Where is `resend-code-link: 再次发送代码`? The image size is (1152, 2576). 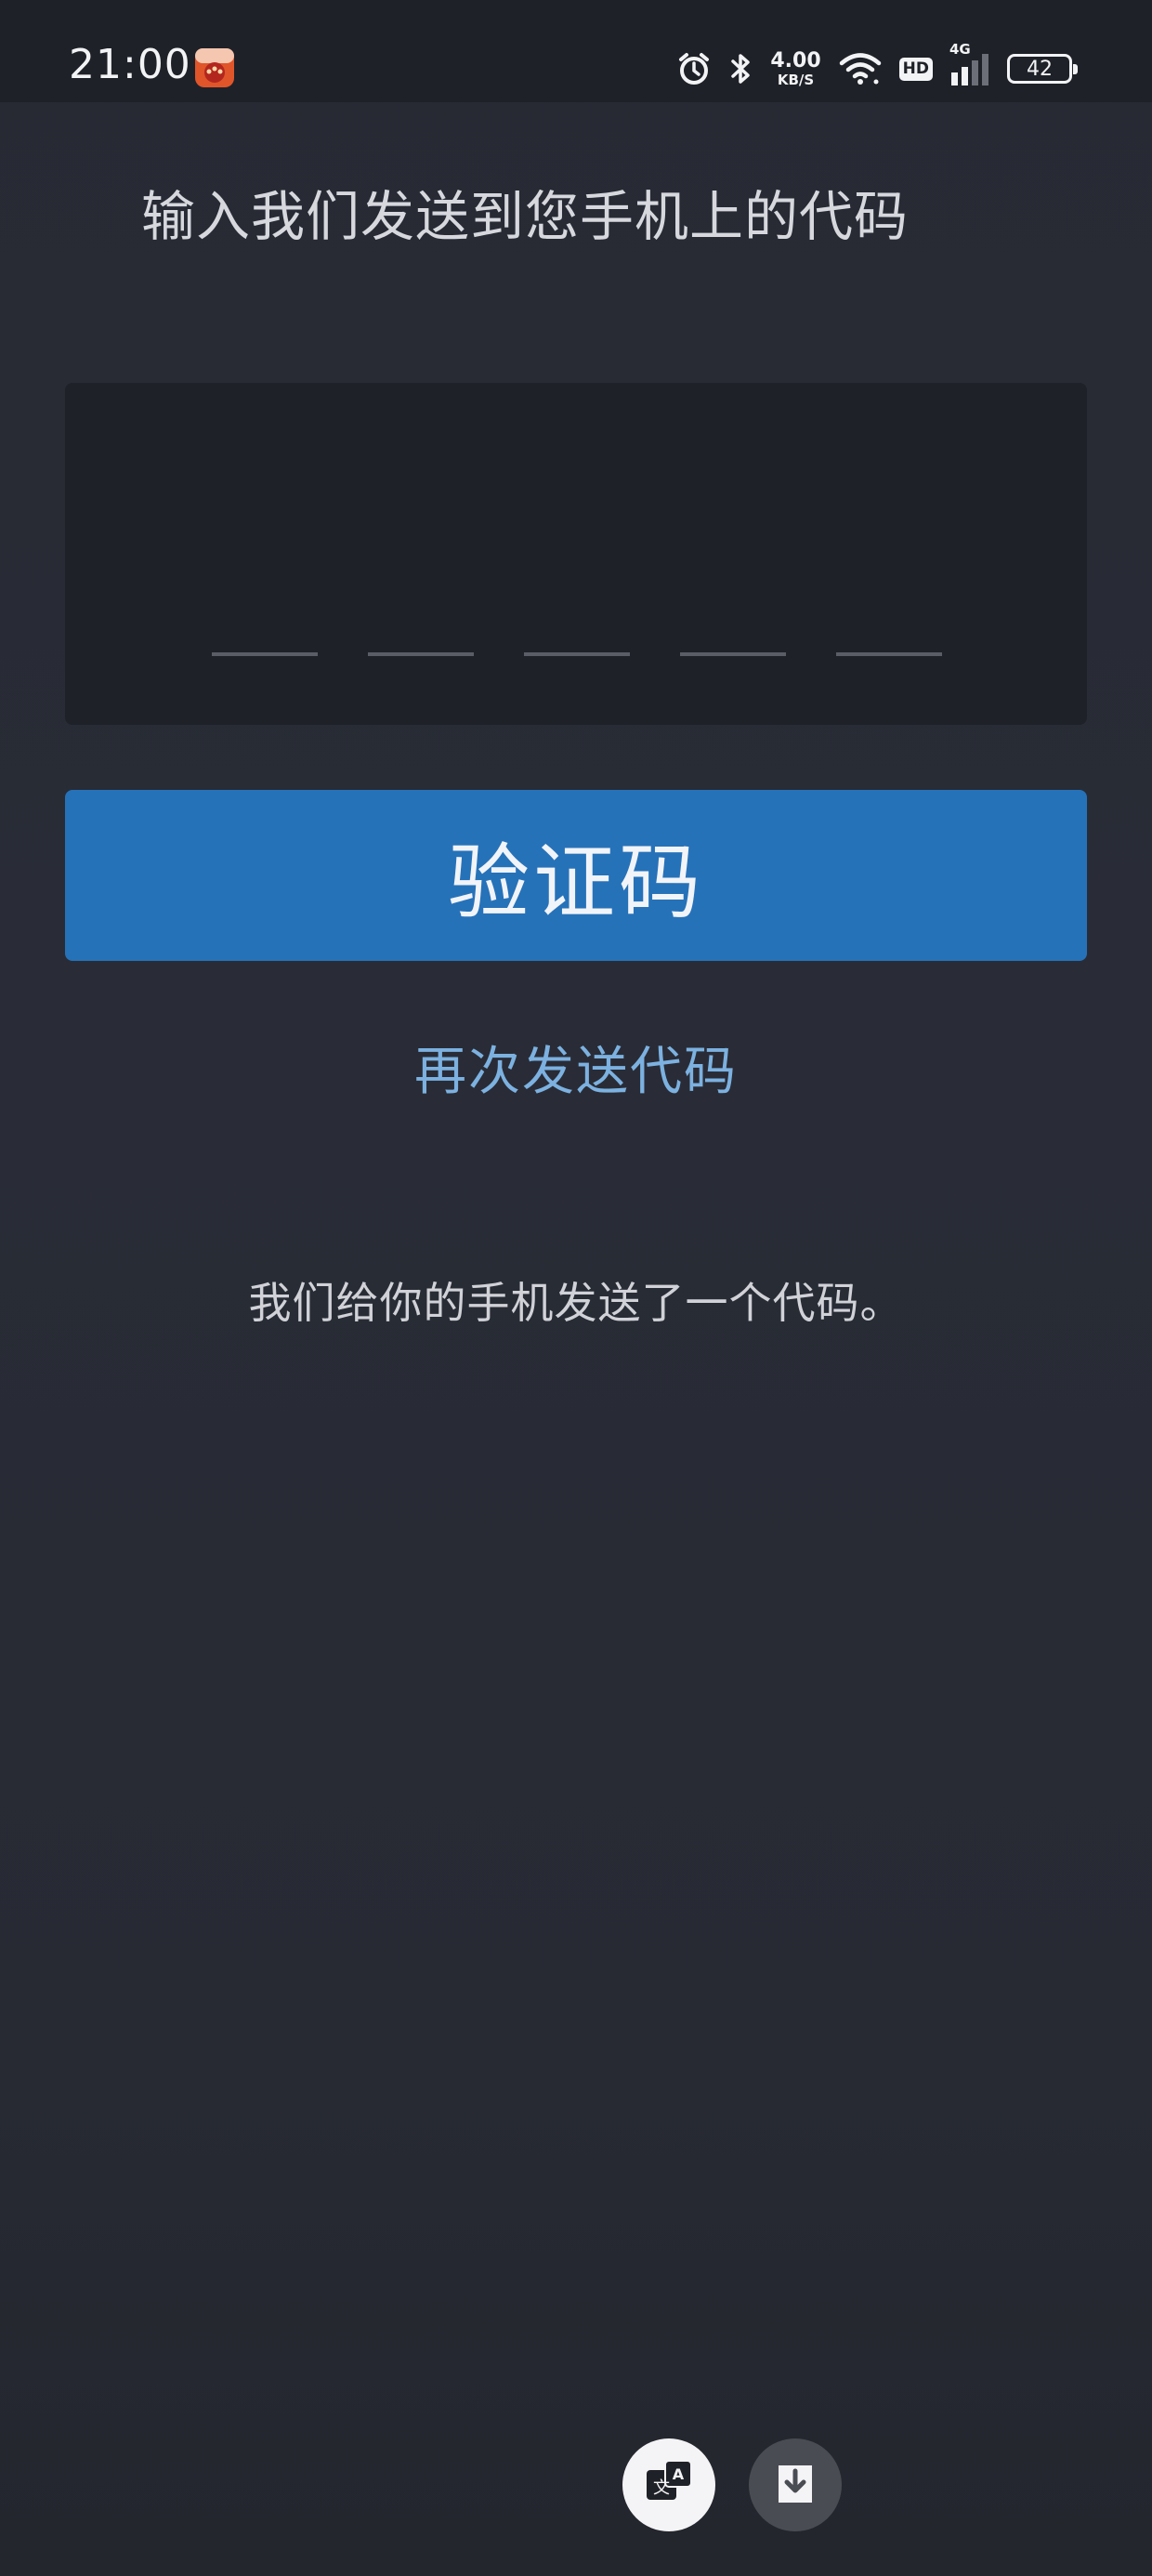 resend-code-link: 再次发送代码 is located at coordinates (576, 1067).